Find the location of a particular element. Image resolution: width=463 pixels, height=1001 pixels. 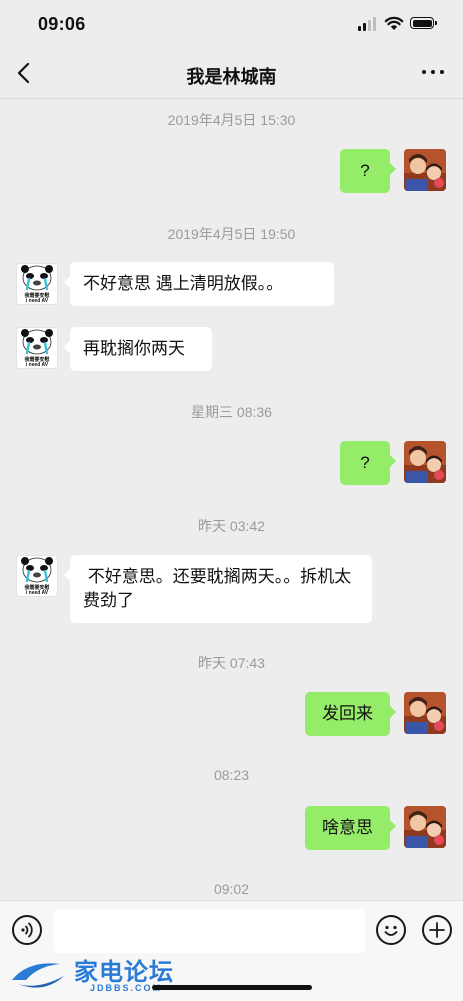

chat-title: 我是林城南 is located at coordinates (231, 77).